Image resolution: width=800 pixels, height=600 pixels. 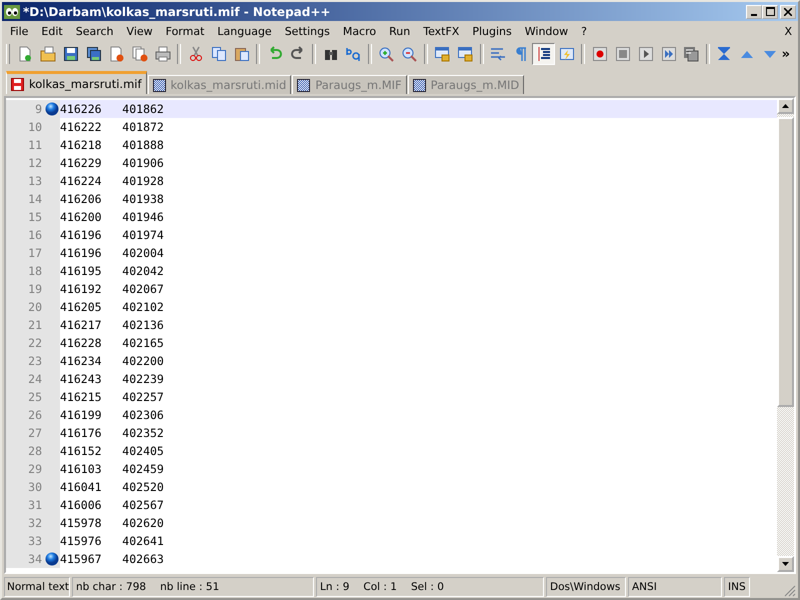 I want to click on maximize-icon, so click(x=770, y=11).